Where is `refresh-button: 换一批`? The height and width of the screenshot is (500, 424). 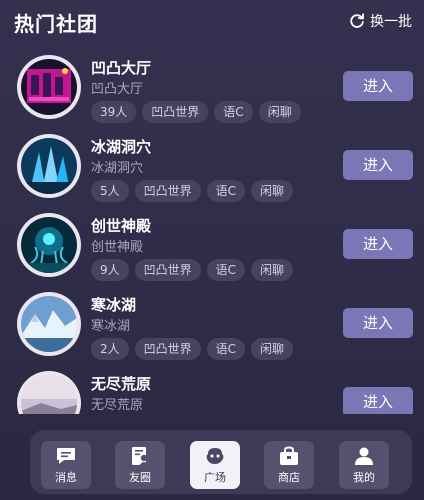 refresh-button: 换一批 is located at coordinates (380, 21).